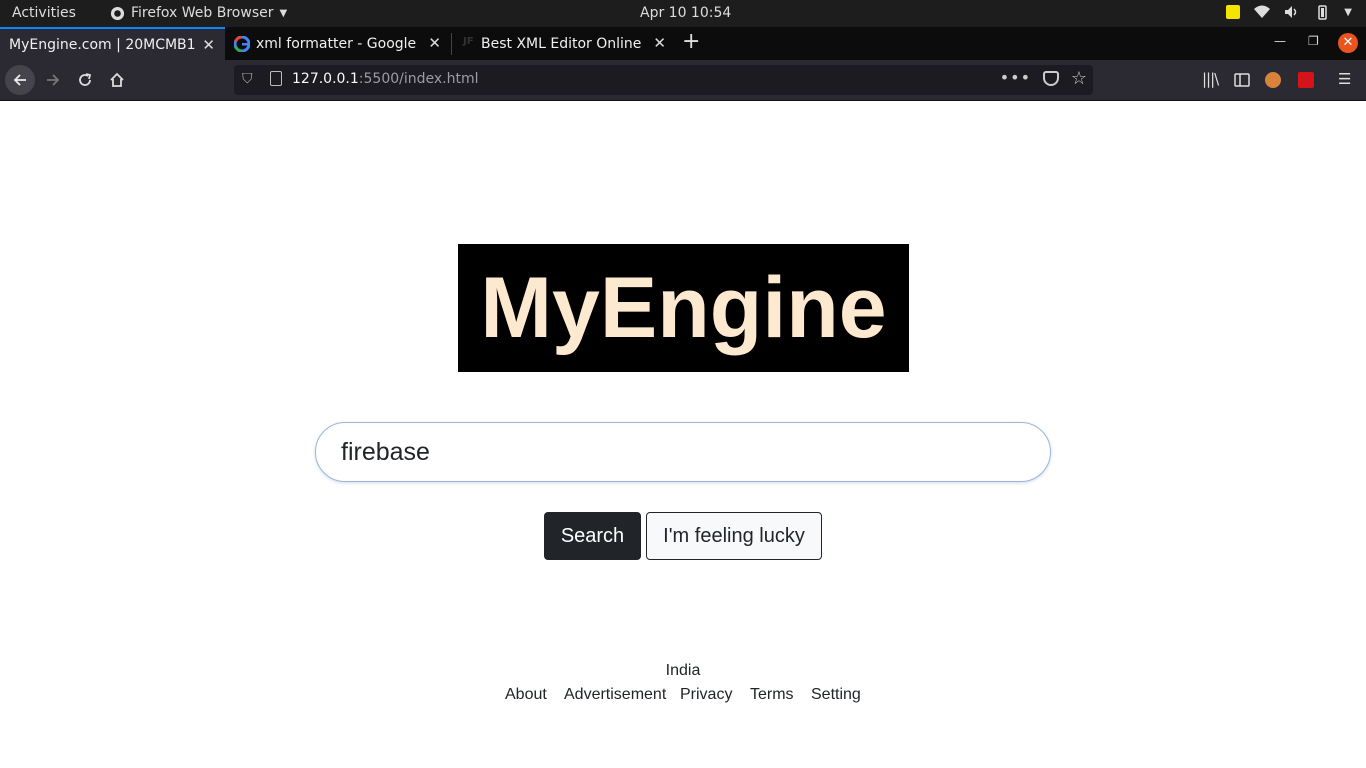 The width and height of the screenshot is (1366, 768). Describe the element at coordinates (1348, 43) in the screenshot. I see `window-close-button: ✕` at that location.